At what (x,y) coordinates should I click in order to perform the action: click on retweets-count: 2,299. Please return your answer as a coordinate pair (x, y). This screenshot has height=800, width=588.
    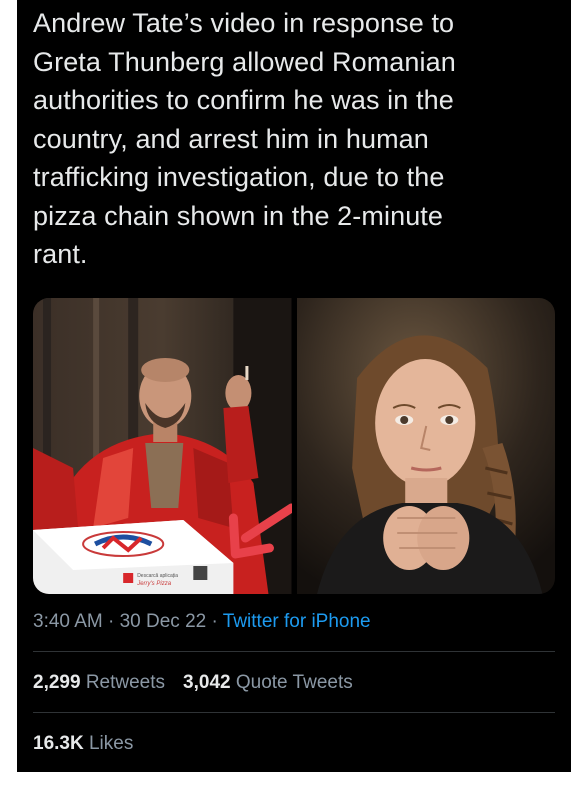
    Looking at the image, I should click on (57, 682).